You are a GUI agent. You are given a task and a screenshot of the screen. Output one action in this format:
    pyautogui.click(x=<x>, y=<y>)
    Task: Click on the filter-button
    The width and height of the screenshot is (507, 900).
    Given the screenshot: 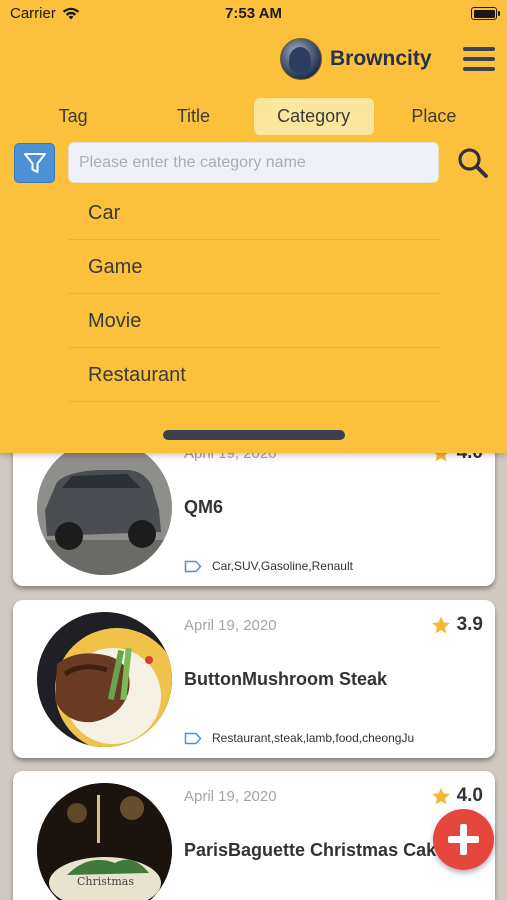 What is the action you would take?
    pyautogui.click(x=34, y=163)
    